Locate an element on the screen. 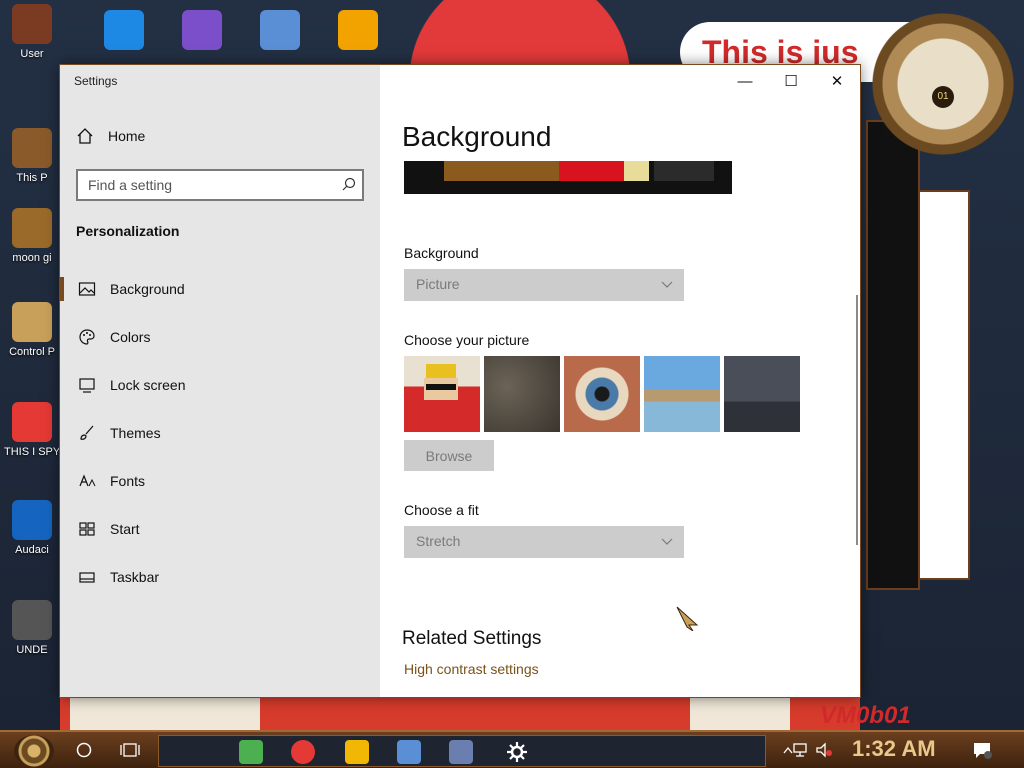  system-clock: 1:32 AM is located at coordinates (894, 749).